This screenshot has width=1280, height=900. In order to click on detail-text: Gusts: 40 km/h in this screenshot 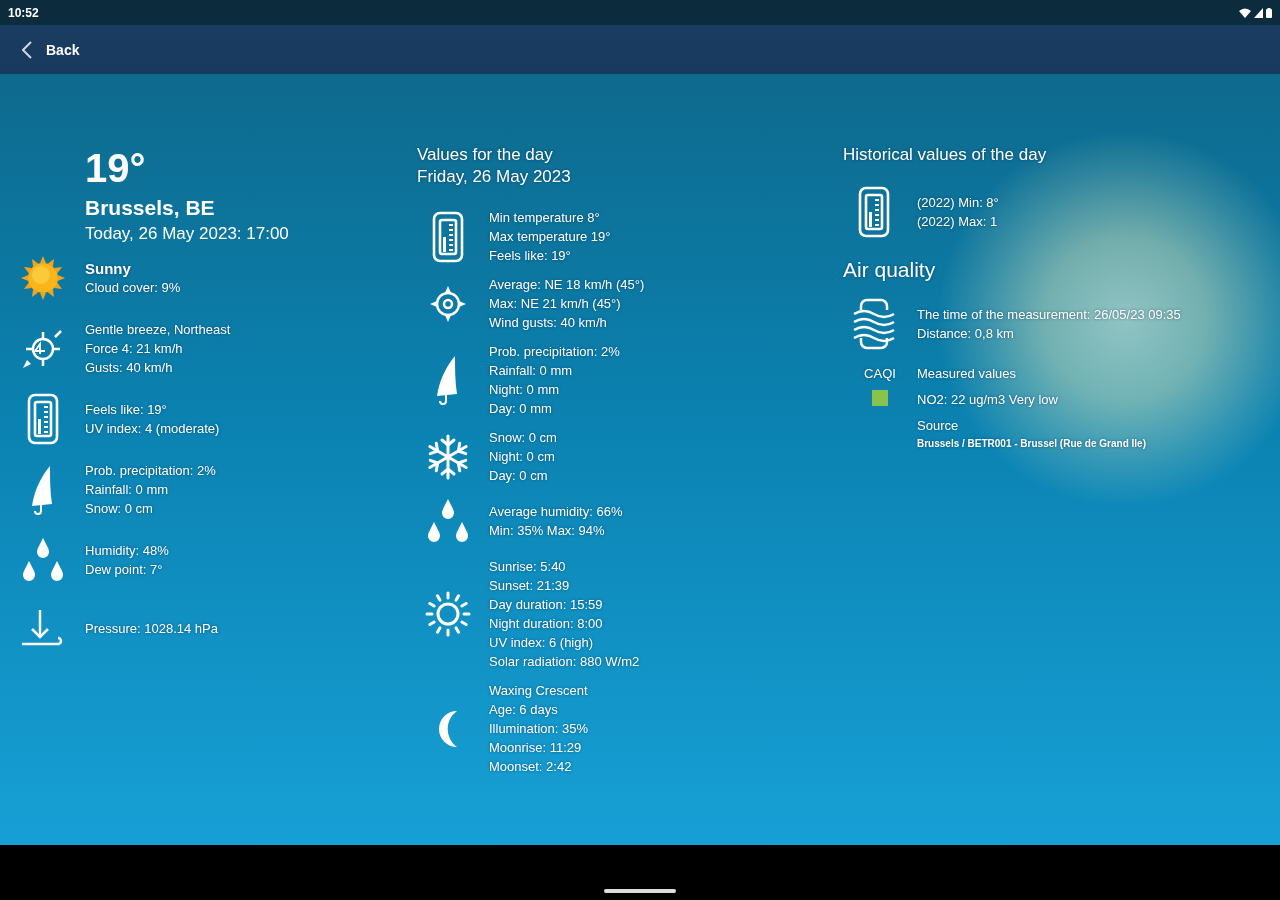, I will do `click(129, 368)`.